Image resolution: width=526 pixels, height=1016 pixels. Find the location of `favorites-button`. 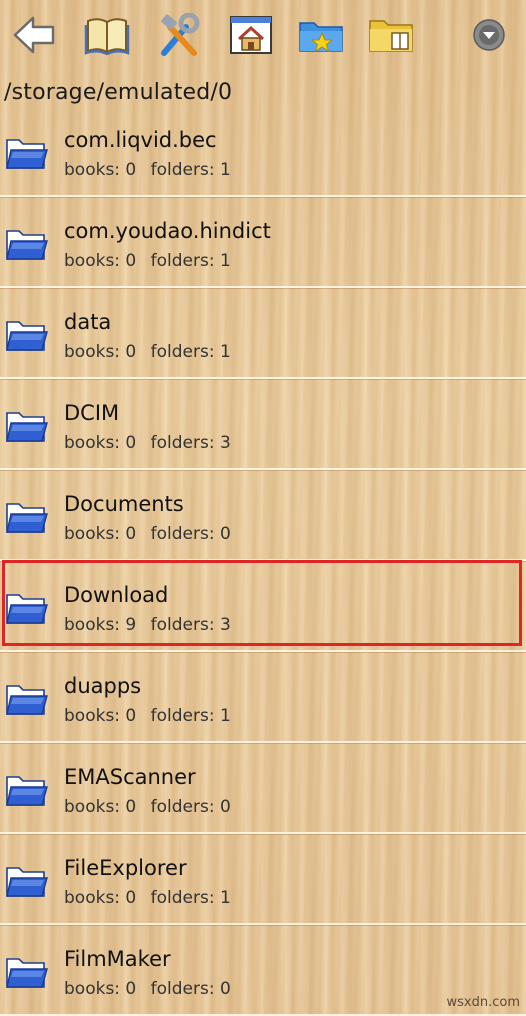

favorites-button is located at coordinates (321, 35).